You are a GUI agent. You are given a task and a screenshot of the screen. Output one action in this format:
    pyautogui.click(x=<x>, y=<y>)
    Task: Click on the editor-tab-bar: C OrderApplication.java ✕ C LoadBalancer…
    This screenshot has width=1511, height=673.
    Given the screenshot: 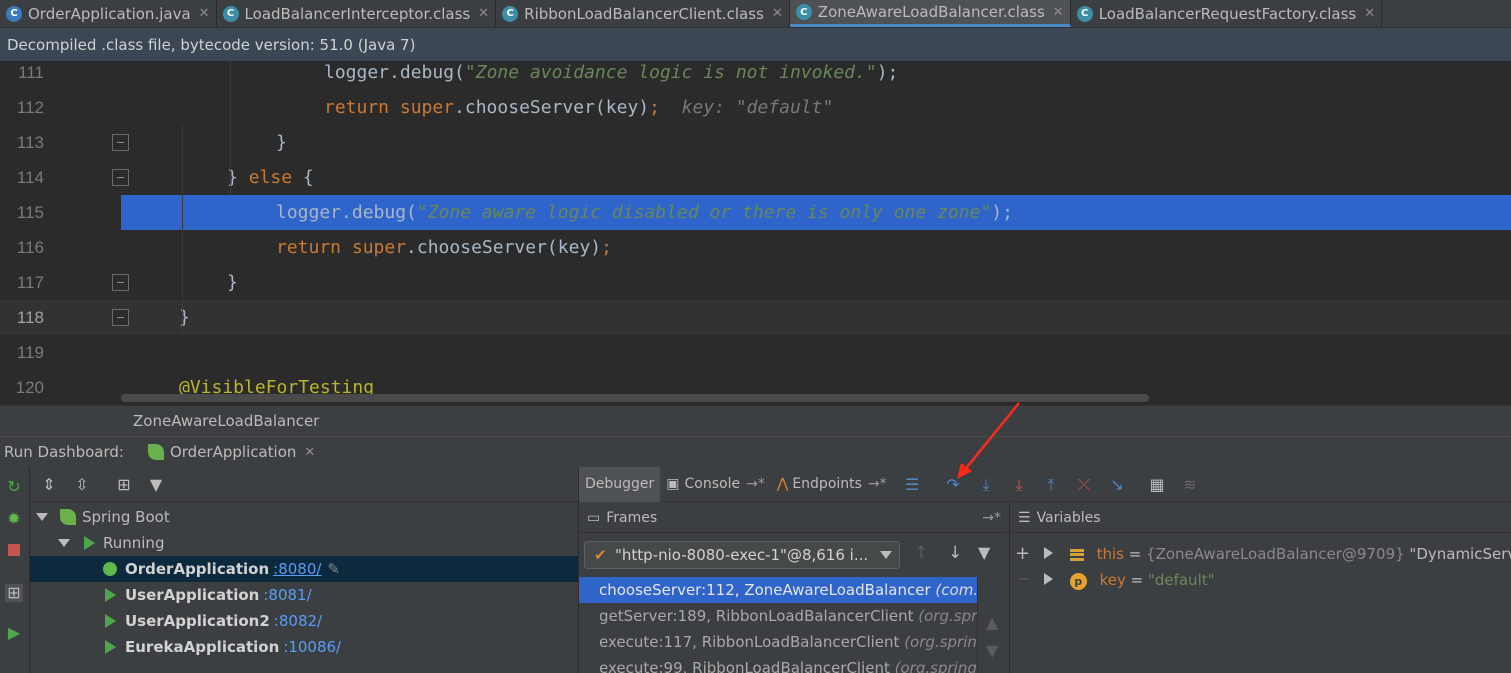 What is the action you would take?
    pyautogui.click(x=755, y=14)
    